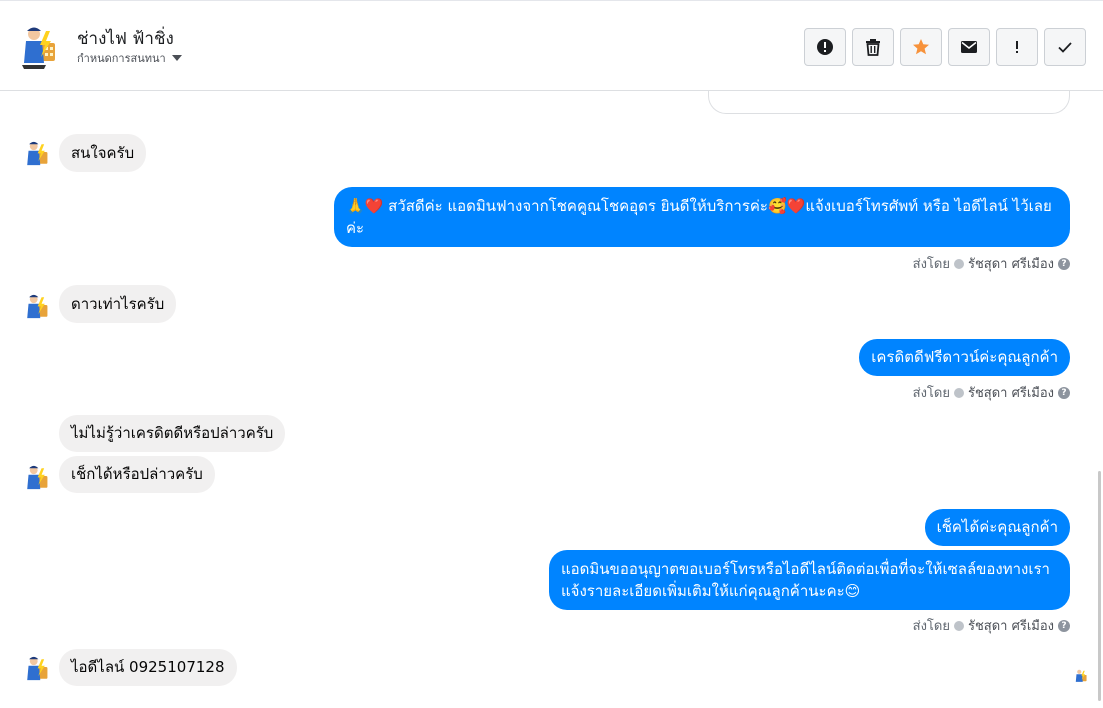  Describe the element at coordinates (964, 357) in the screenshot. I see `outgoing-message: เครดิตดีฟรีดาวน์ค่ะคุณลูกค้า` at that location.